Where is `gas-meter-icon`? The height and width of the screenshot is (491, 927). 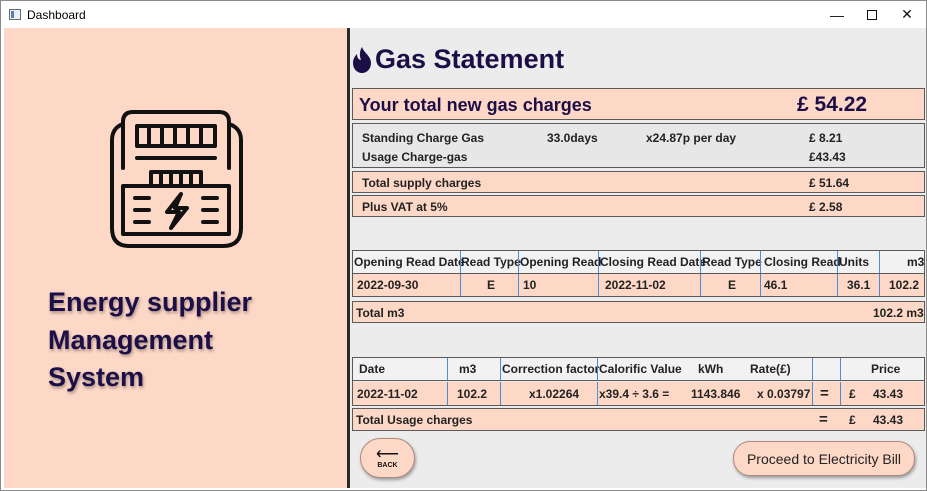 gas-meter-icon is located at coordinates (176, 179).